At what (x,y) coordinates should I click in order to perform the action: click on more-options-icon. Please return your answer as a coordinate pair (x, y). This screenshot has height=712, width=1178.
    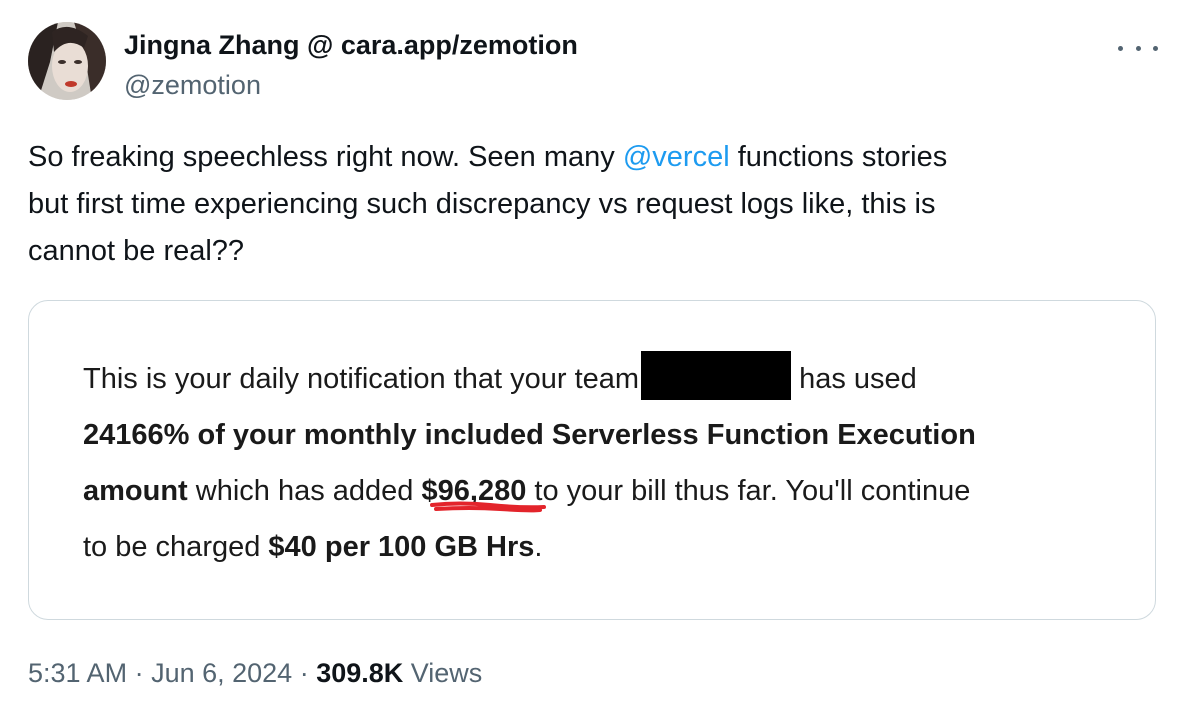
    Looking at the image, I should click on (1138, 48).